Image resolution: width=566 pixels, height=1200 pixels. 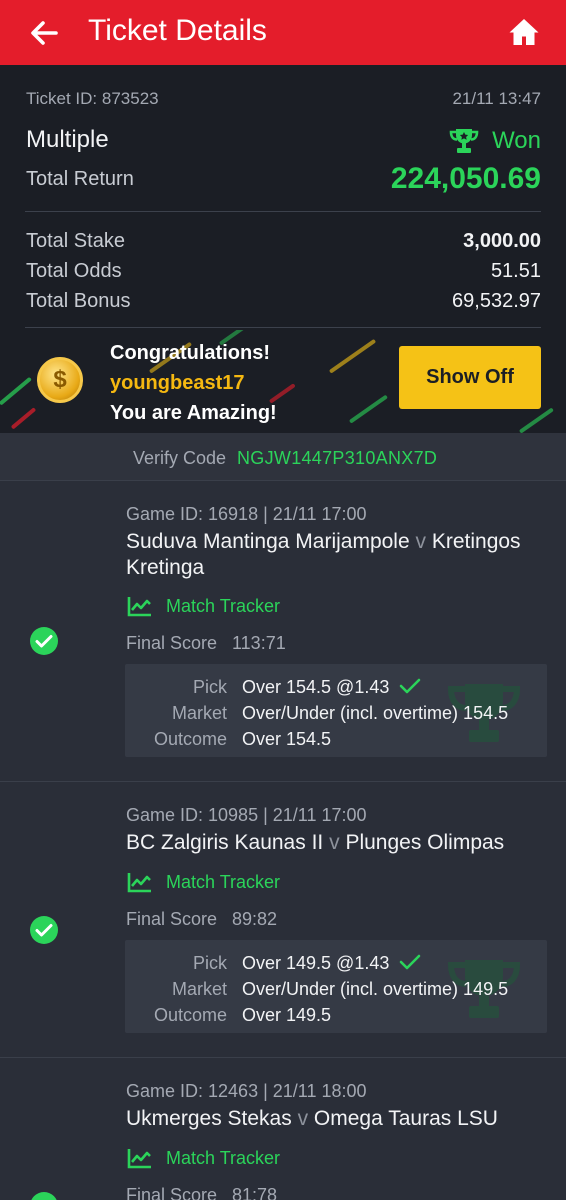 What do you see at coordinates (246, 514) in the screenshot?
I see `game-id-date: Game ID: 16918 | 21/11 17:00` at bounding box center [246, 514].